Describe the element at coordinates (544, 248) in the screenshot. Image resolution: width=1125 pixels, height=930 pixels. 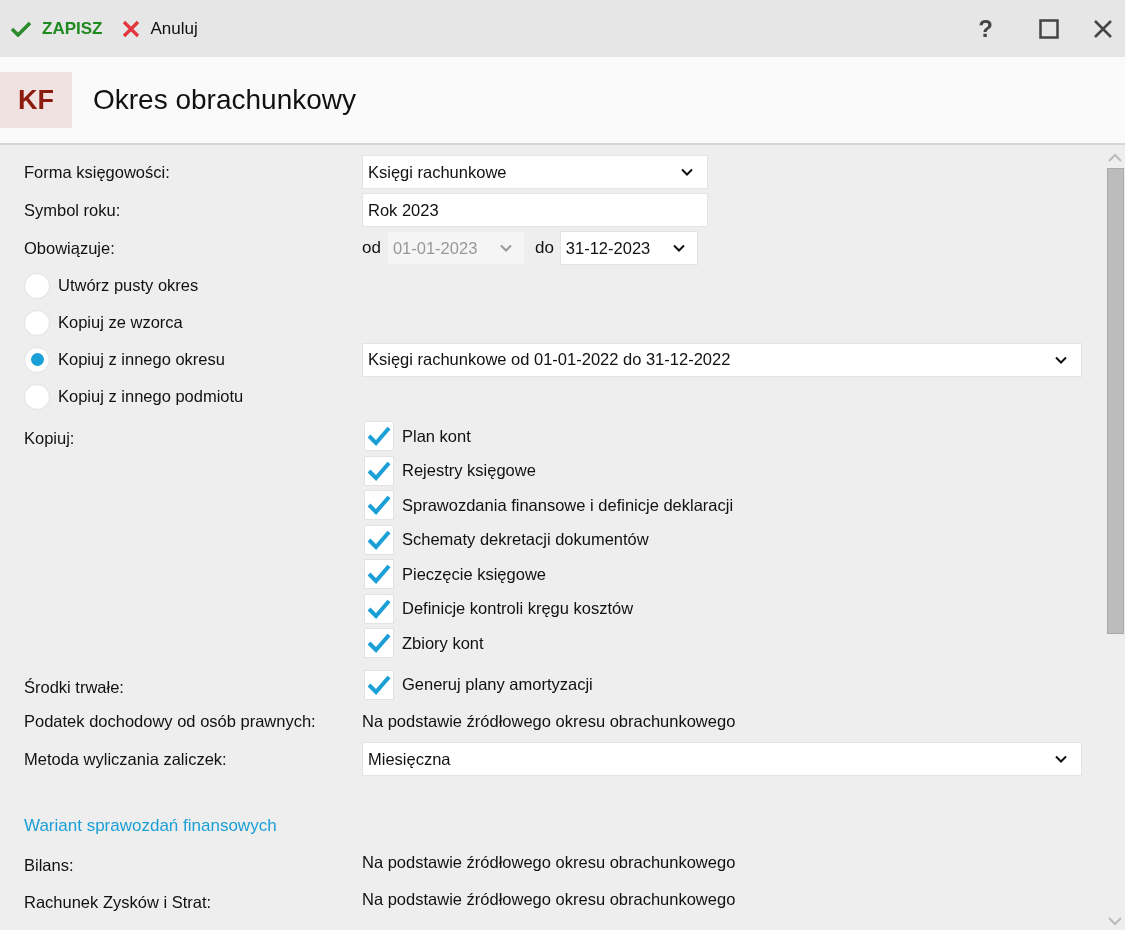
I see `to-label: do` at that location.